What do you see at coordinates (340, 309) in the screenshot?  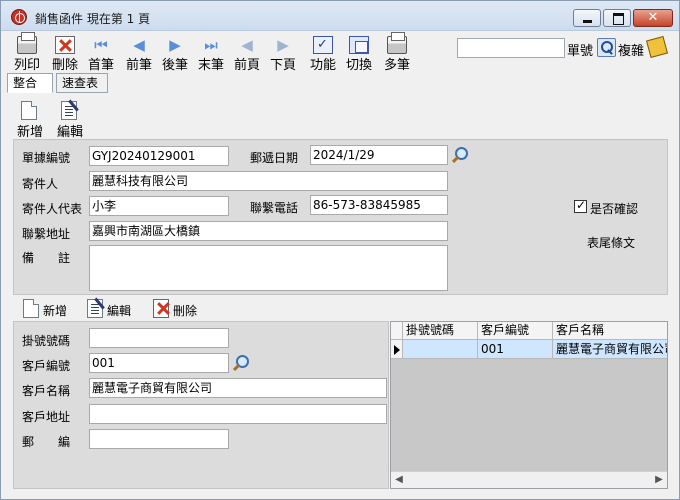 I see `detail-actions: 新增 編輯 刪除` at bounding box center [340, 309].